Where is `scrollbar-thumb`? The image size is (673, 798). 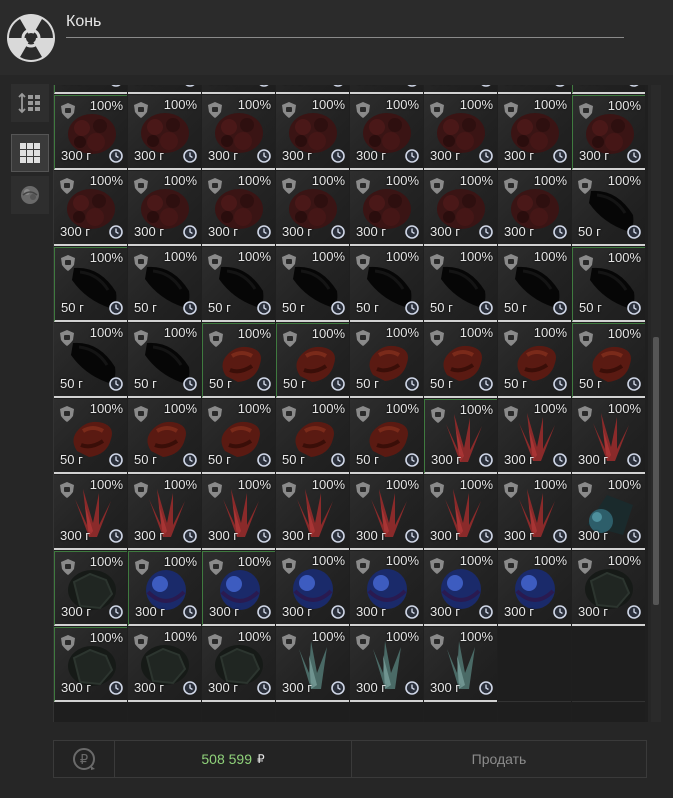 scrollbar-thumb is located at coordinates (656, 471).